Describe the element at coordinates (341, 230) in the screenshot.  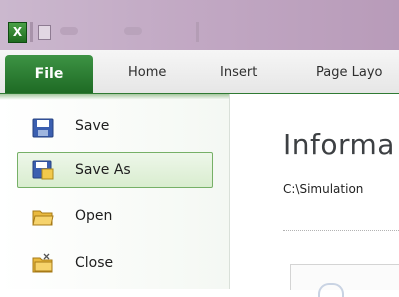
I see `divider` at that location.